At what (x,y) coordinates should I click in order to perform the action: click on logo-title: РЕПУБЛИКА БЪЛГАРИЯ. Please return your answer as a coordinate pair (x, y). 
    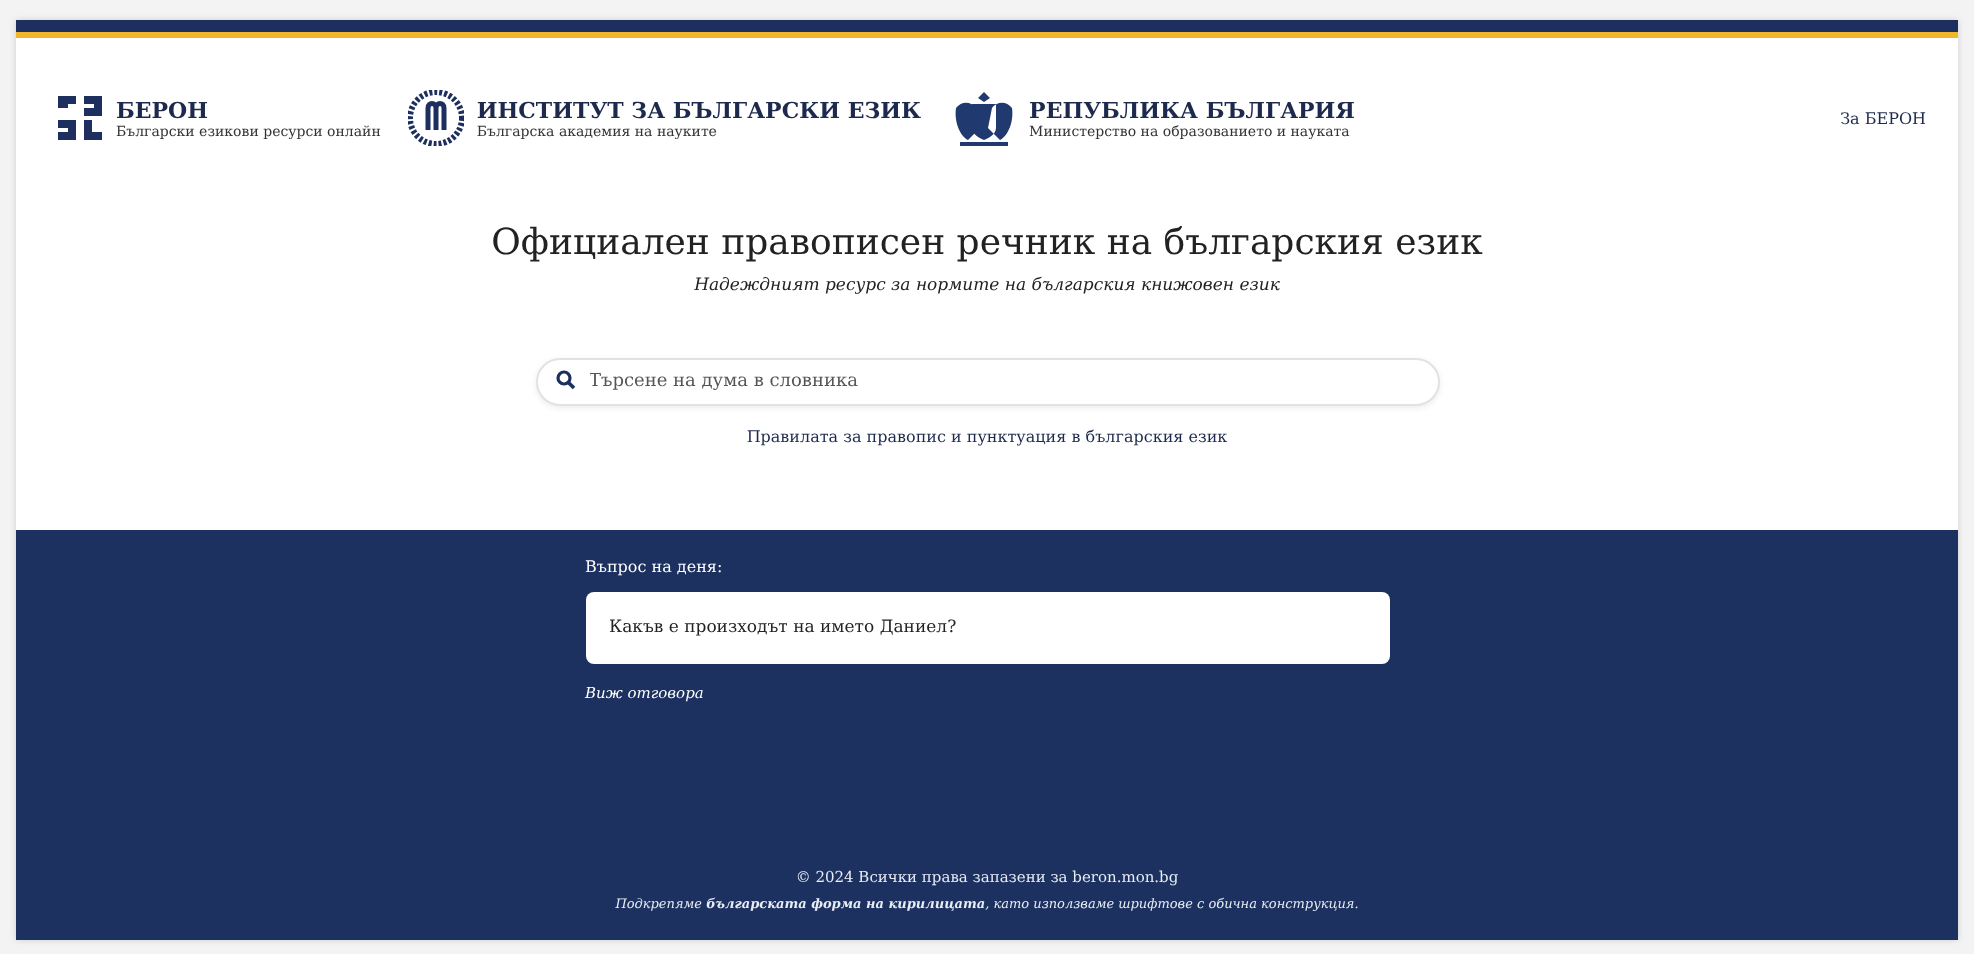
    Looking at the image, I should click on (1192, 110).